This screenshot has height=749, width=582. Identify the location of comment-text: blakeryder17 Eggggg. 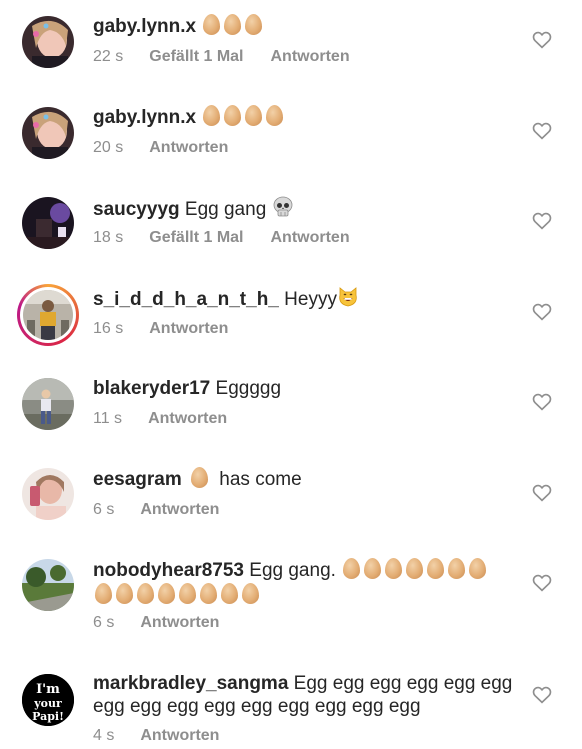
(305, 388).